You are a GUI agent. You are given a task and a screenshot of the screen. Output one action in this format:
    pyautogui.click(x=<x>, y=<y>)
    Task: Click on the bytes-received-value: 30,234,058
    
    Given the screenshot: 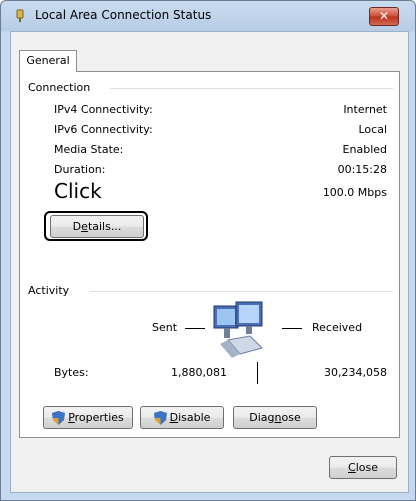 What is the action you would take?
    pyautogui.click(x=355, y=372)
    